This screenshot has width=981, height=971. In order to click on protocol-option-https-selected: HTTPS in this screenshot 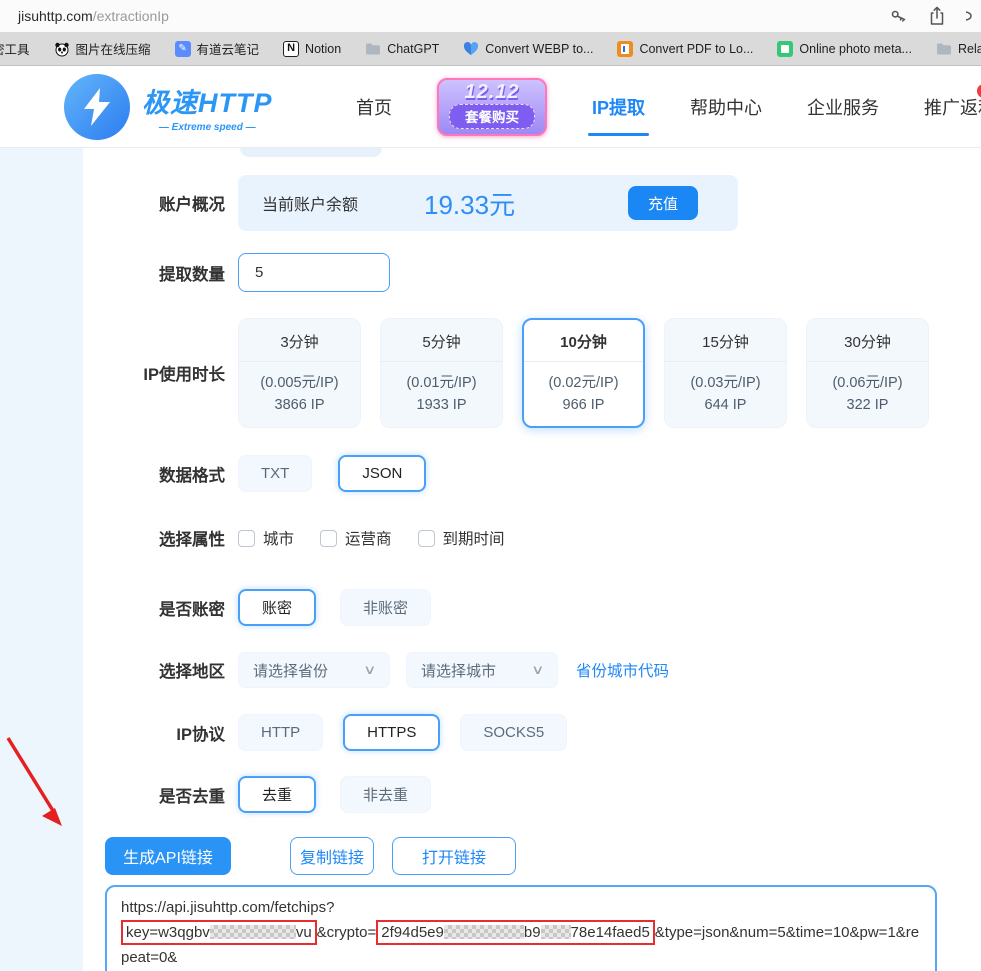, I will do `click(392, 732)`.